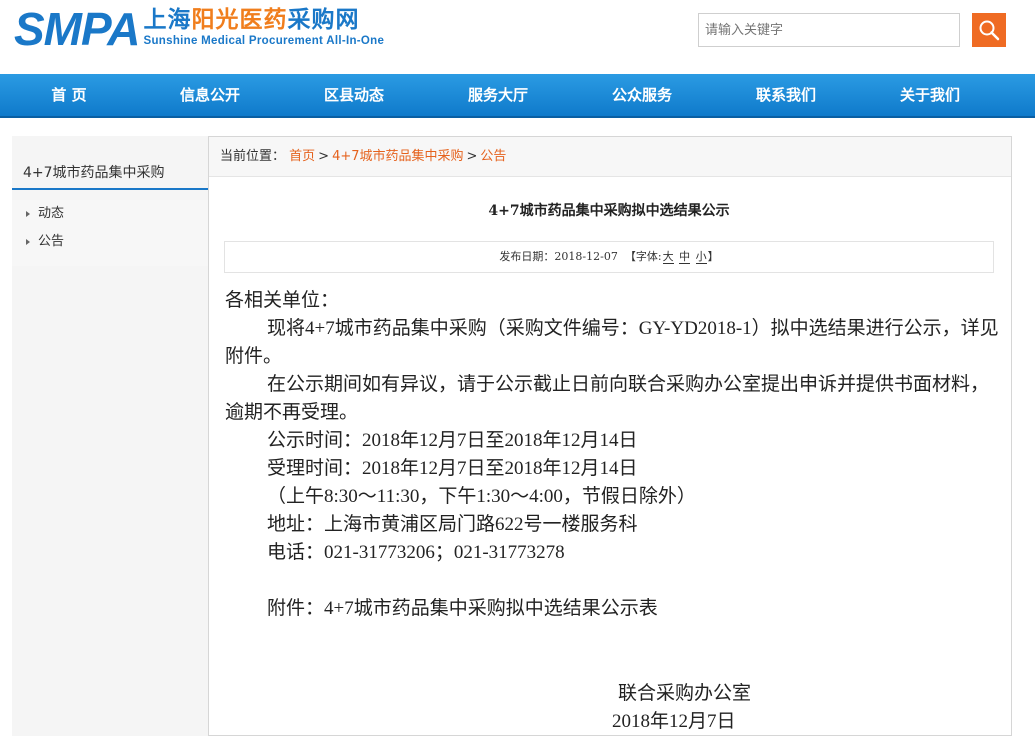 The height and width of the screenshot is (736, 1035). I want to click on logo-smpa: SMPA, so click(77, 29).